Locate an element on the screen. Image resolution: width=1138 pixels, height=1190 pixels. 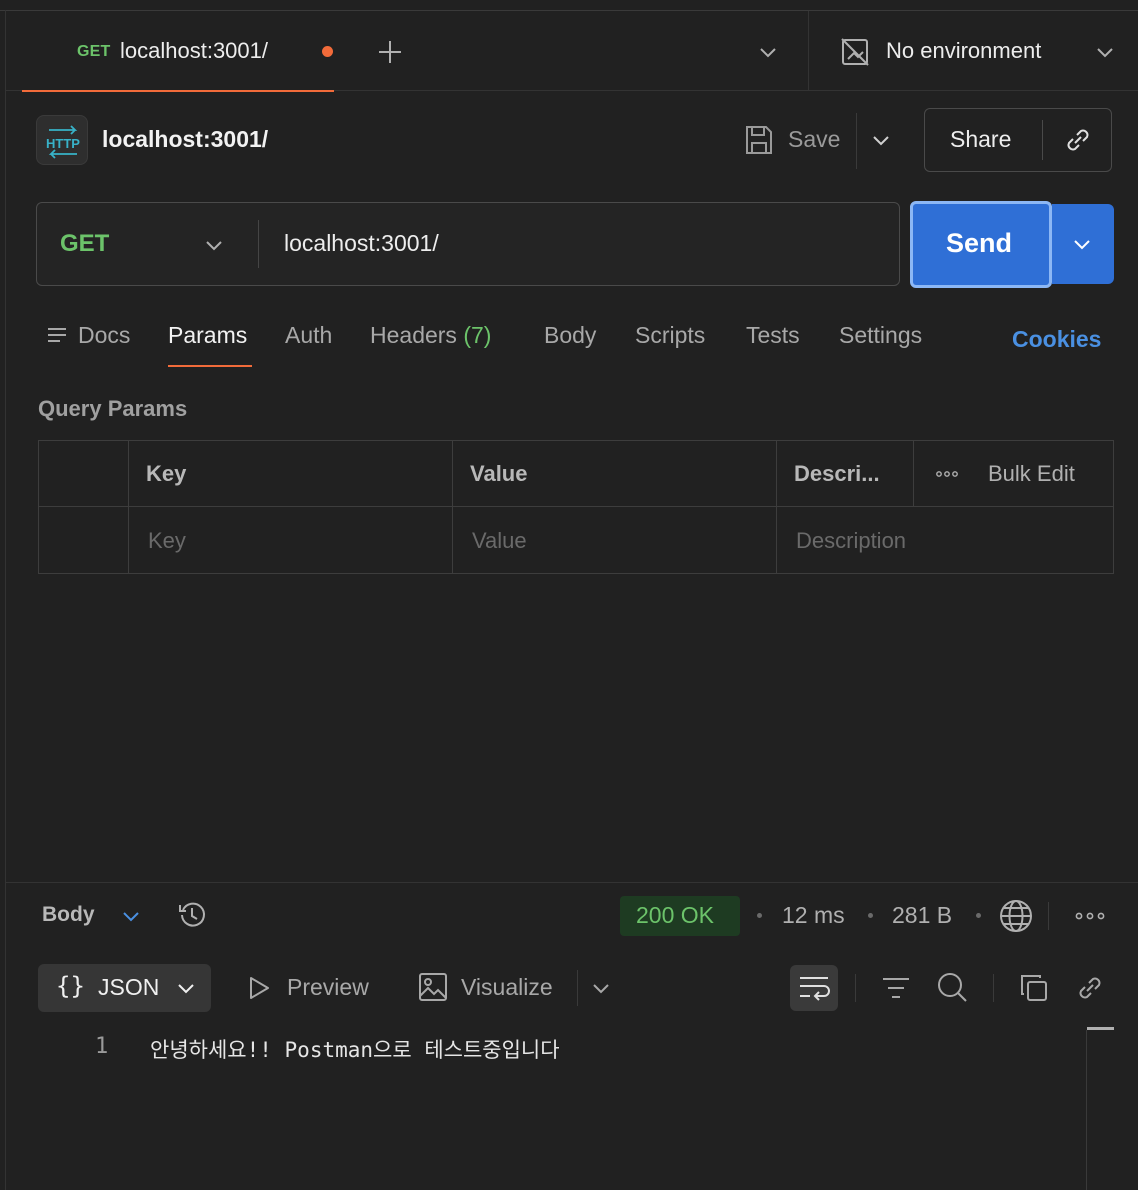
preview-button: Preview is located at coordinates (328, 987).